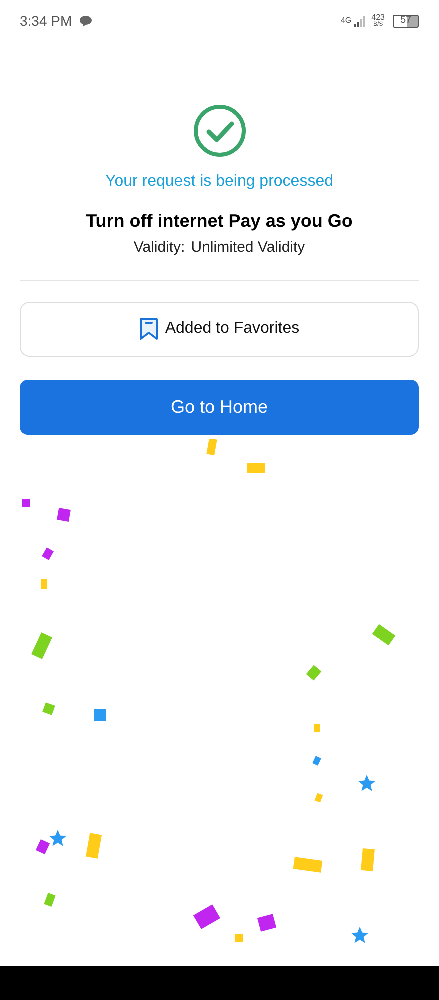 The image size is (439, 1000). What do you see at coordinates (406, 21) in the screenshot?
I see `battery-indicator: 57` at bounding box center [406, 21].